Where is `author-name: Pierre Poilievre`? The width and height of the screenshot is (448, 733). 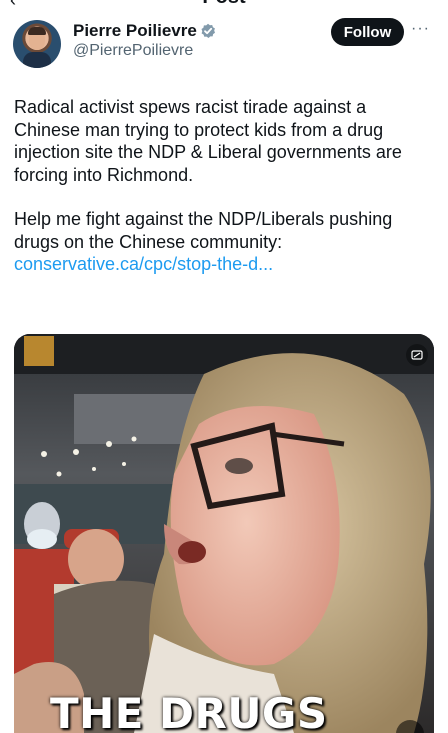
author-name: Pierre Poilievre is located at coordinates (135, 31).